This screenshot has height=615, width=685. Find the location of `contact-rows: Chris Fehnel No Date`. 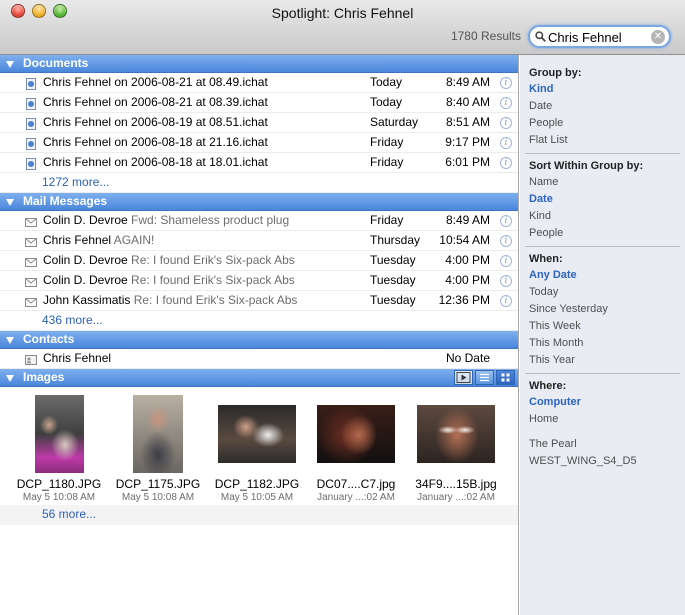

contact-rows: Chris Fehnel No Date is located at coordinates (259, 359).